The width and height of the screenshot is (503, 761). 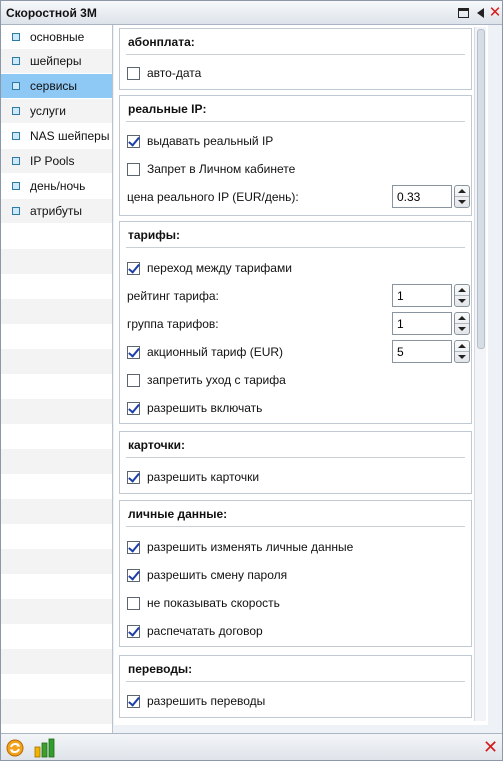 I want to click on window-title: Скоростной 3M, so click(x=51, y=13).